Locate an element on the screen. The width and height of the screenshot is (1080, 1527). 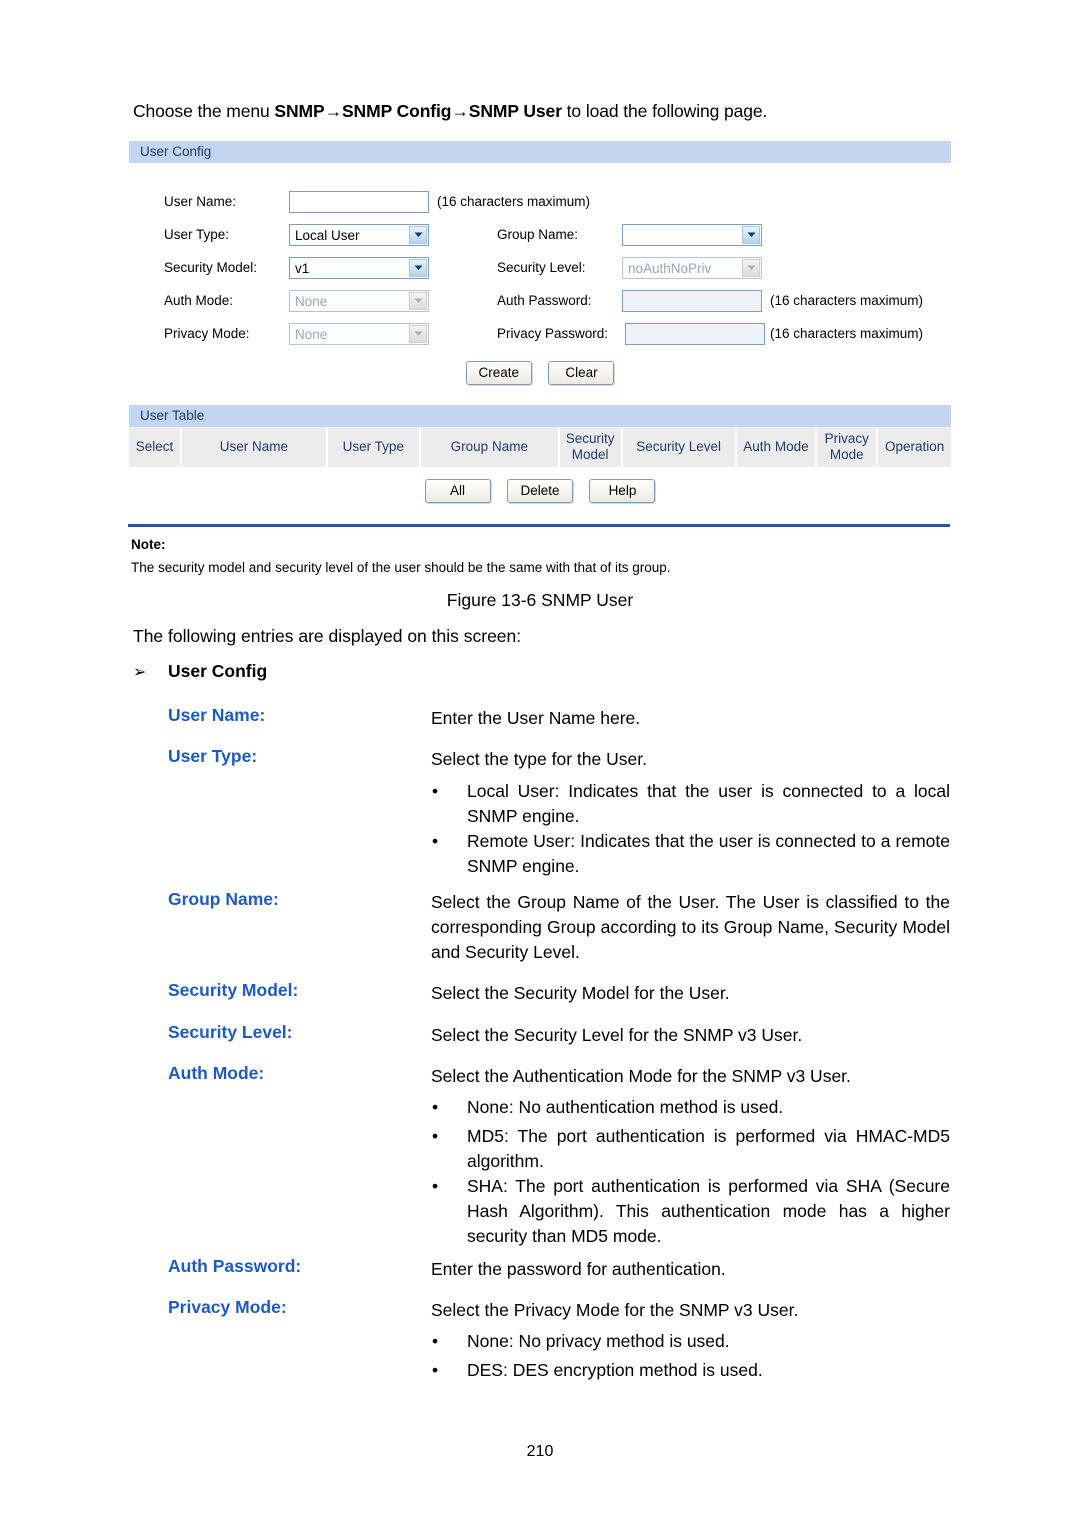
security-model-select: v1 is located at coordinates (359, 268).